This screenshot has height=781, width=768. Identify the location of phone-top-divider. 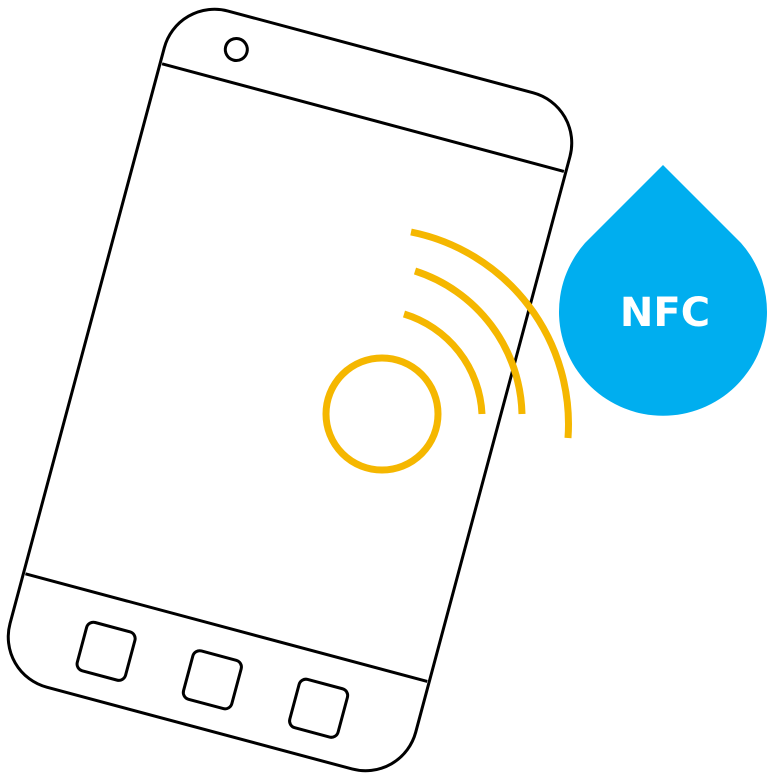
(363, 117).